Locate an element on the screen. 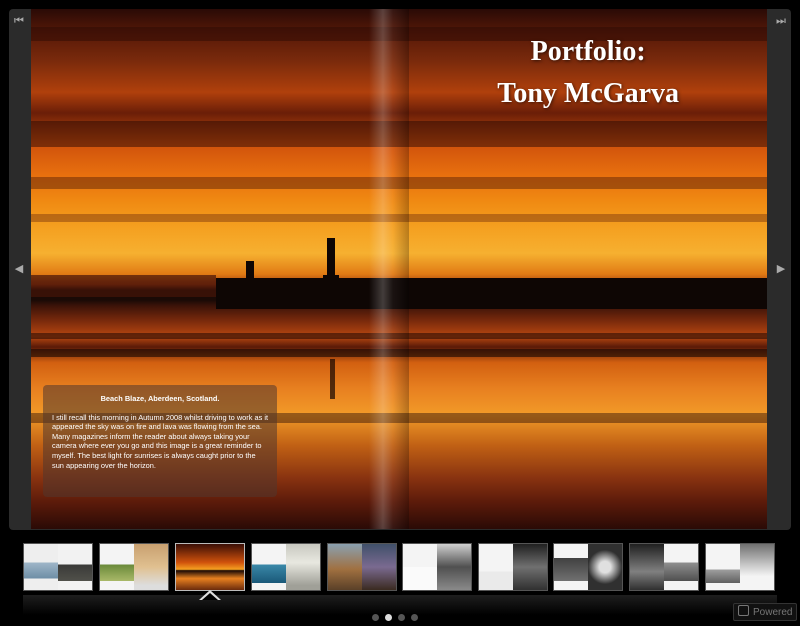  current-page-pointer-inner is located at coordinates (210, 596).